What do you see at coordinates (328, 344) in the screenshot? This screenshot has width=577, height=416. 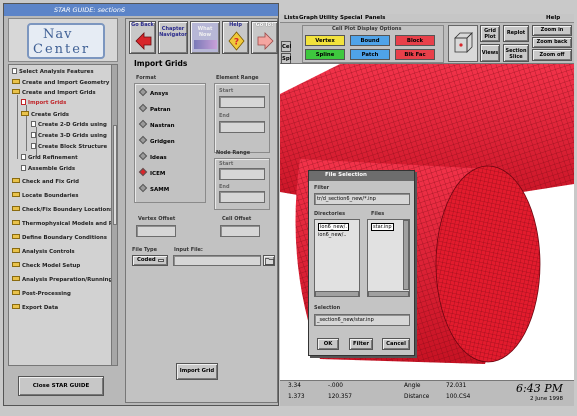 I see `ok-button: OK` at bounding box center [328, 344].